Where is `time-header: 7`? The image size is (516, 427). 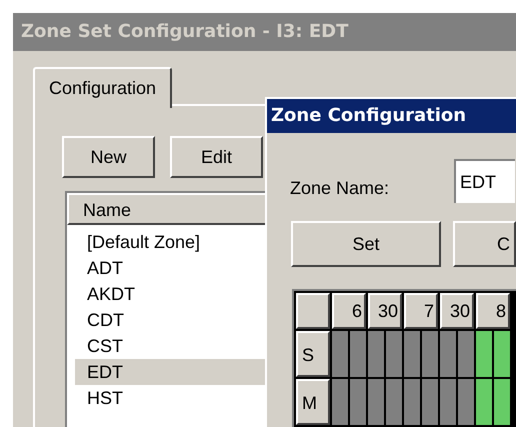
time-header: 7 is located at coordinates (421, 311).